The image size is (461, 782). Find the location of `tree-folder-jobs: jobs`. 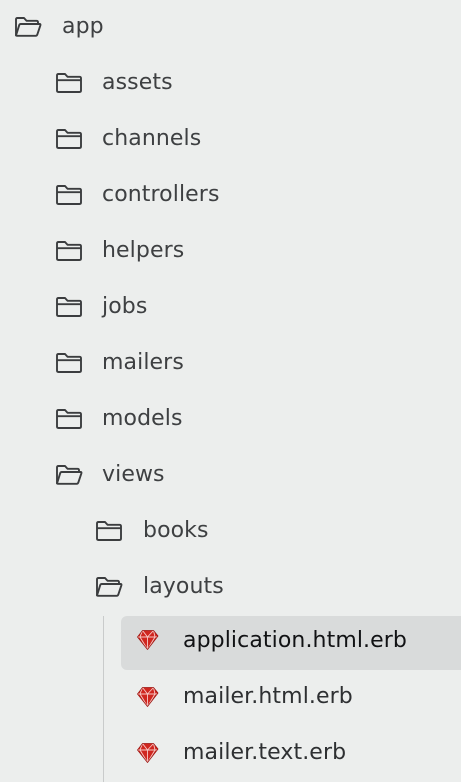

tree-folder-jobs: jobs is located at coordinates (230, 308).